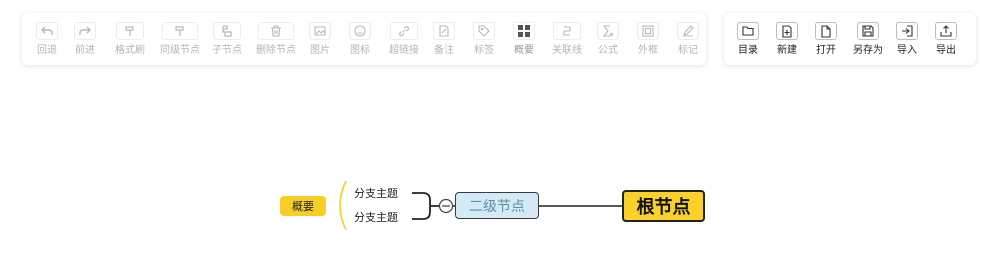  Describe the element at coordinates (868, 39) in the screenshot. I see `save-as-button: 另存为` at that location.